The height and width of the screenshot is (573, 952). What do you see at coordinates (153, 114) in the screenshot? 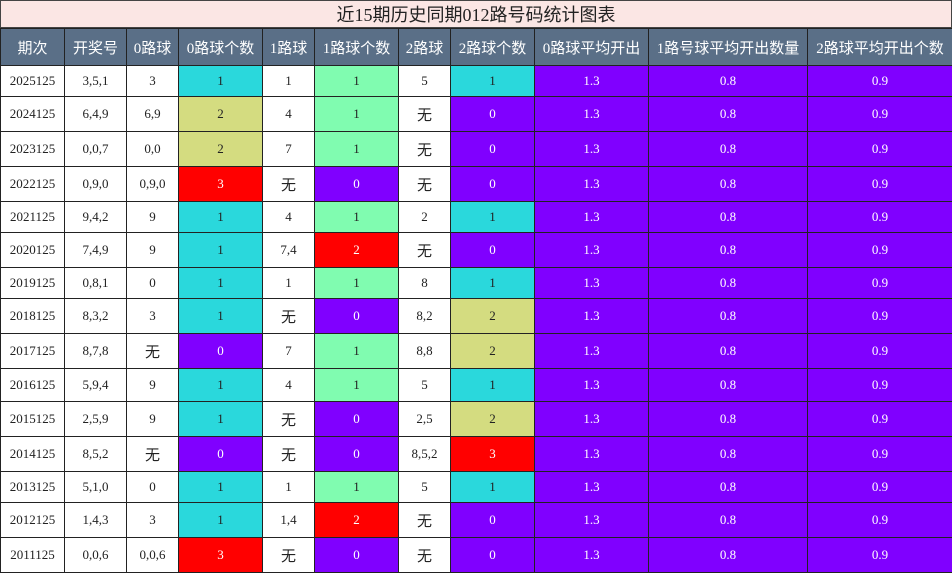
I see `route0-balls-cell: 6,9` at bounding box center [153, 114].